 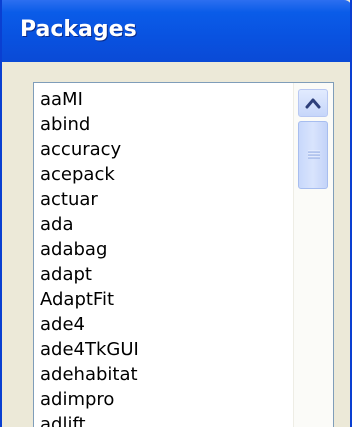 I want to click on package-list-item: adlift, so click(x=158, y=419).